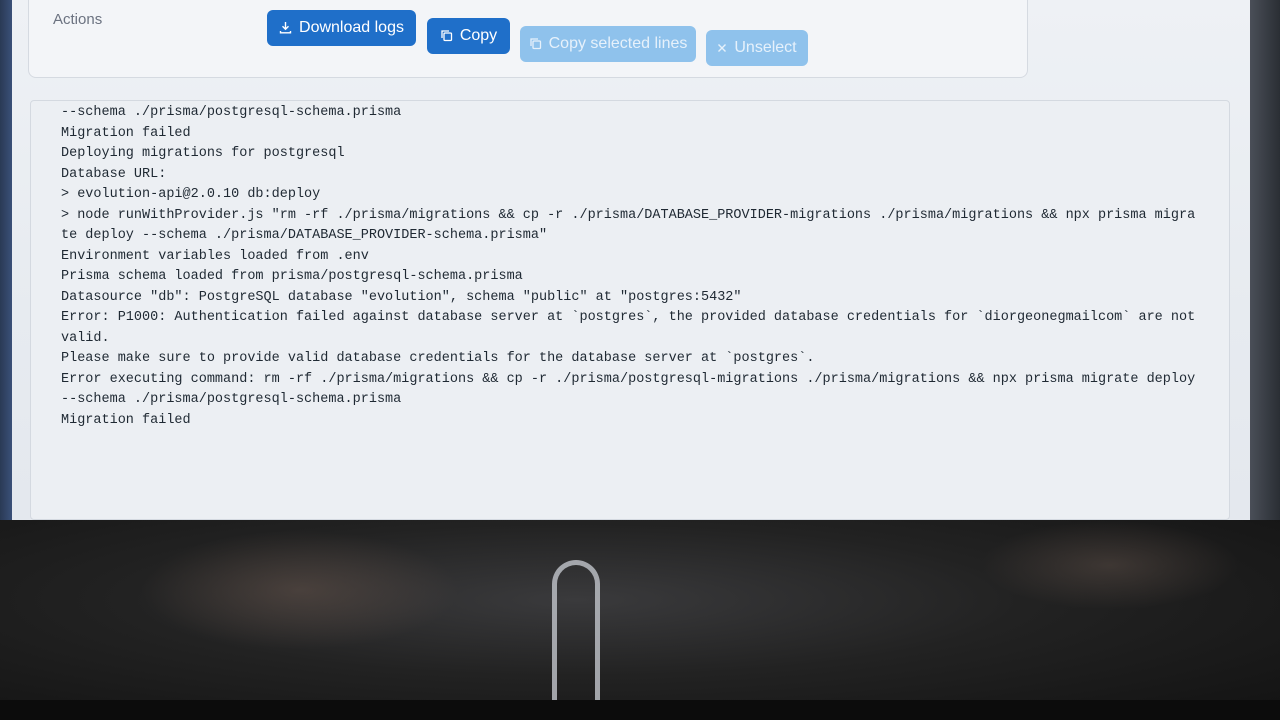  I want to click on cable, so click(576, 630).